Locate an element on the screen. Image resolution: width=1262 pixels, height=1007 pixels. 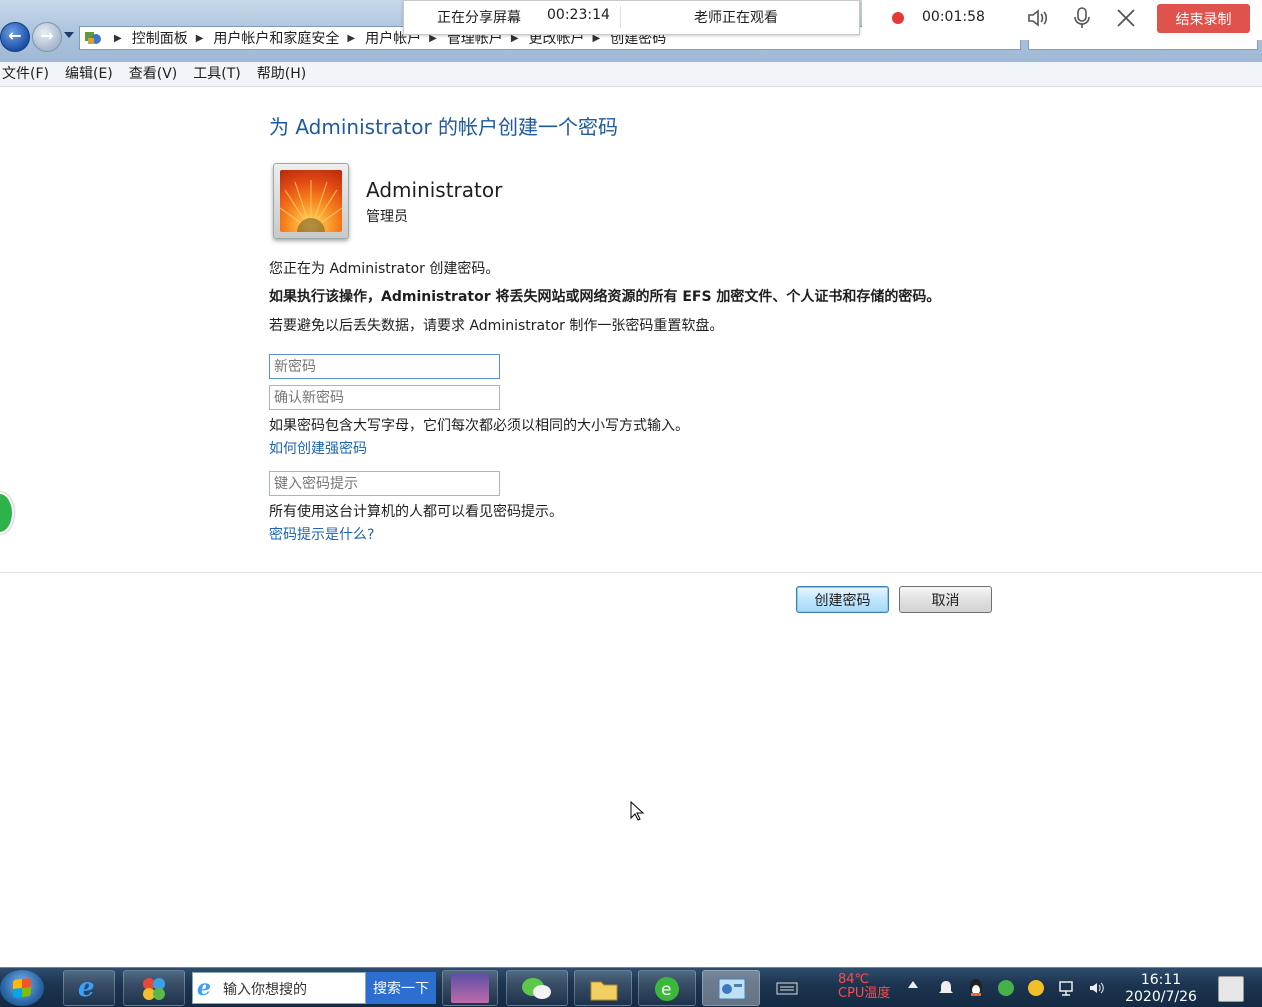
recording-dot-icon is located at coordinates (898, 18).